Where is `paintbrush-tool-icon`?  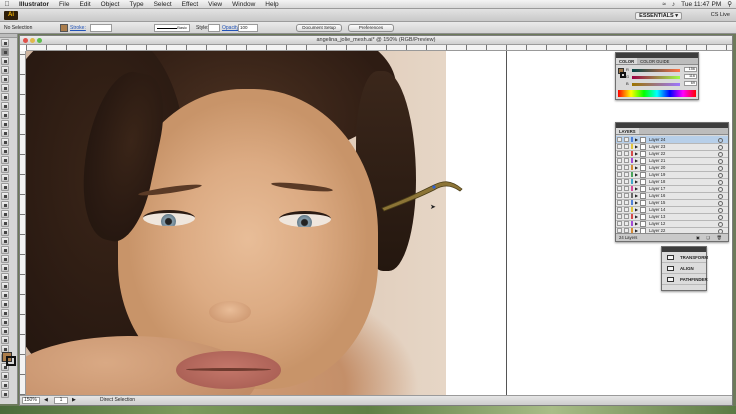 paintbrush-tool-icon is located at coordinates (5, 115).